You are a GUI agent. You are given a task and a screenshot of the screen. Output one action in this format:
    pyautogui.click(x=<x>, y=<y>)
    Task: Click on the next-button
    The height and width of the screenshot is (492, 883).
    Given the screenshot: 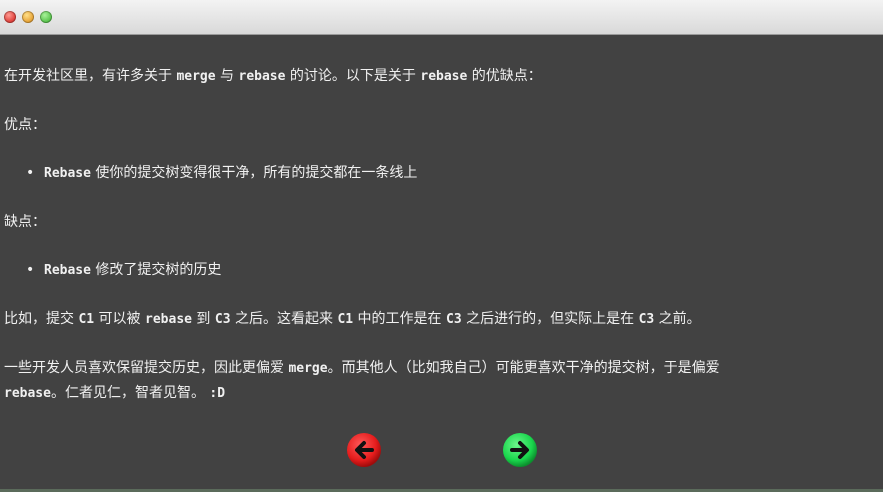 What is the action you would take?
    pyautogui.click(x=520, y=450)
    